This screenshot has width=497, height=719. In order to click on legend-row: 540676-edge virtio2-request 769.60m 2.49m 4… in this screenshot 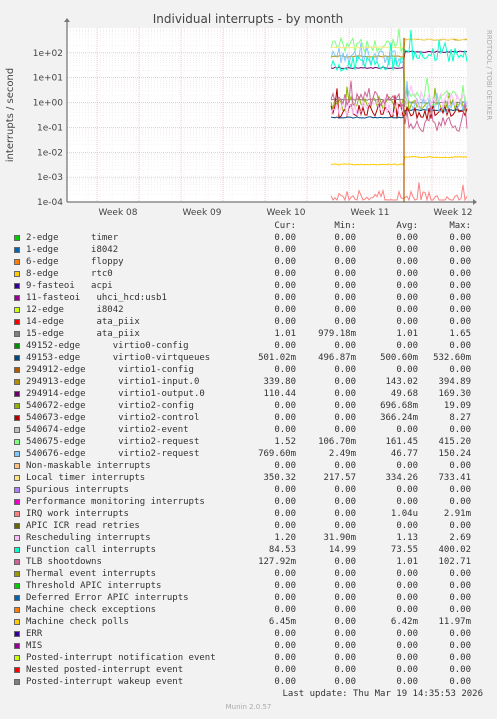, I will do `click(248, 454)`.